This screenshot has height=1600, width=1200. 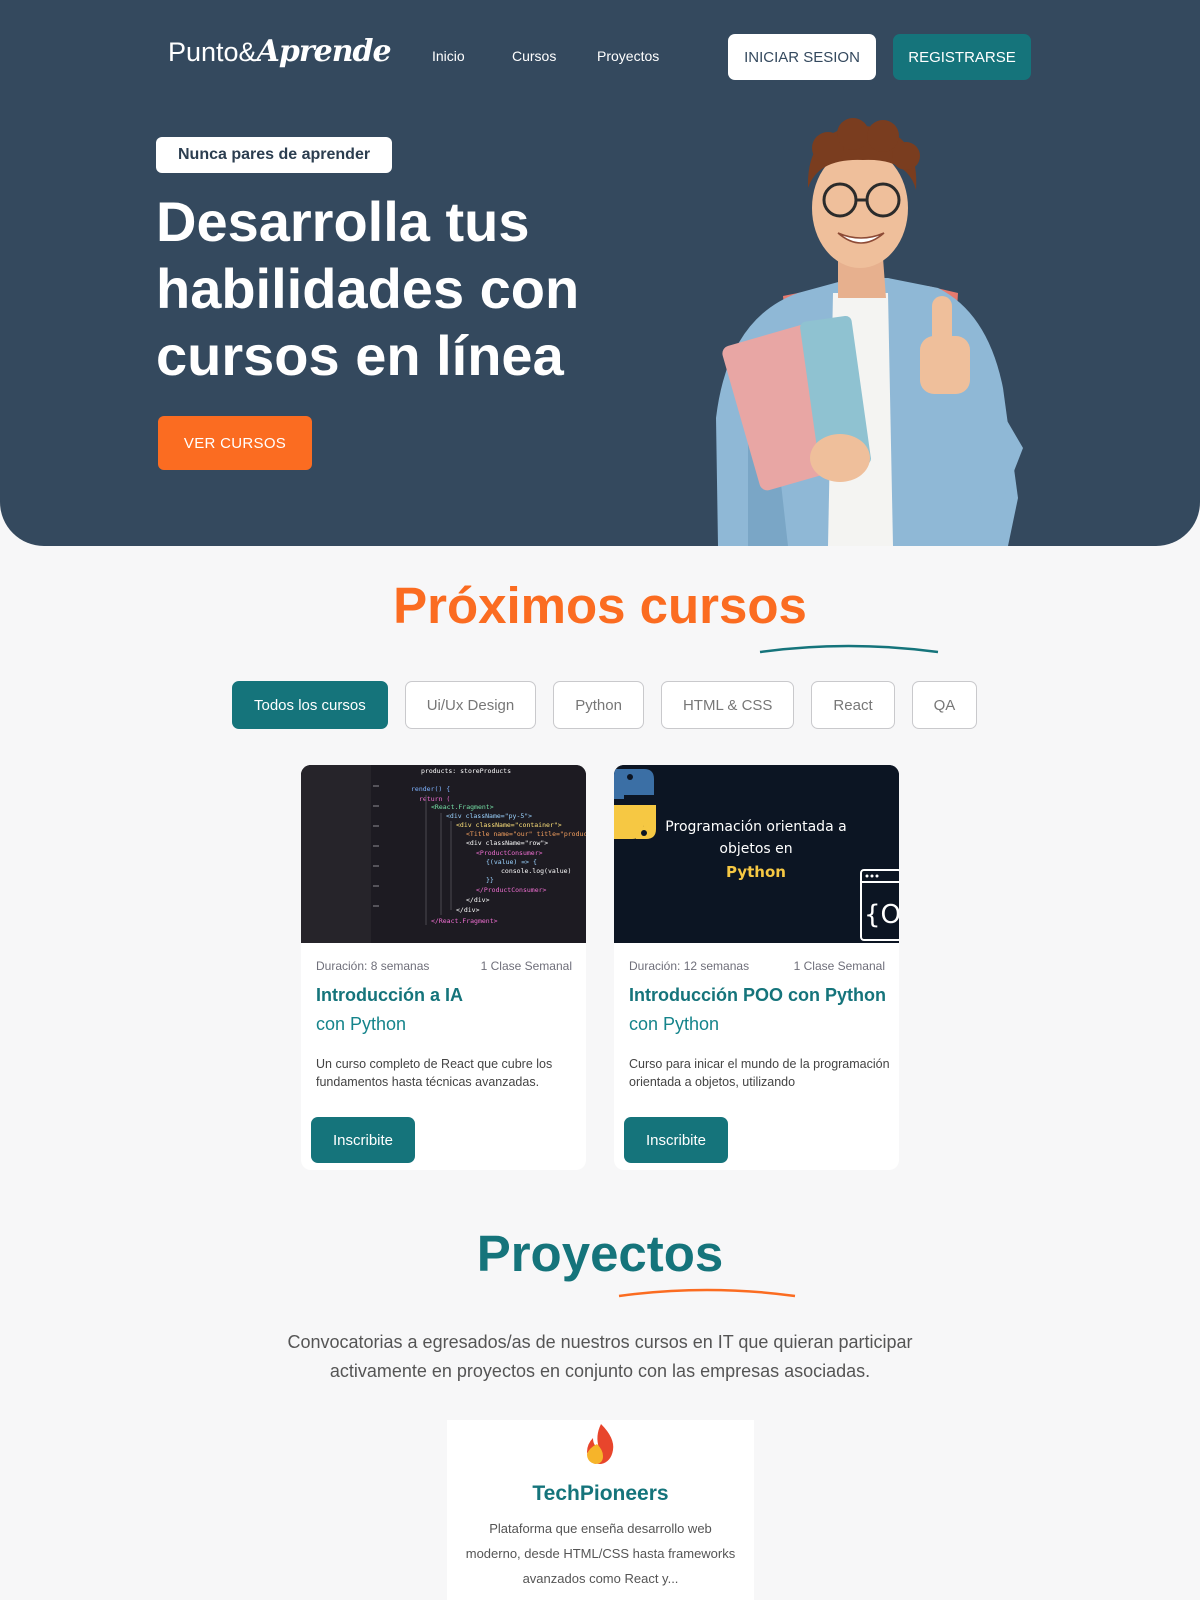 I want to click on code-line-16: </React.Fragment>, so click(x=464, y=921).